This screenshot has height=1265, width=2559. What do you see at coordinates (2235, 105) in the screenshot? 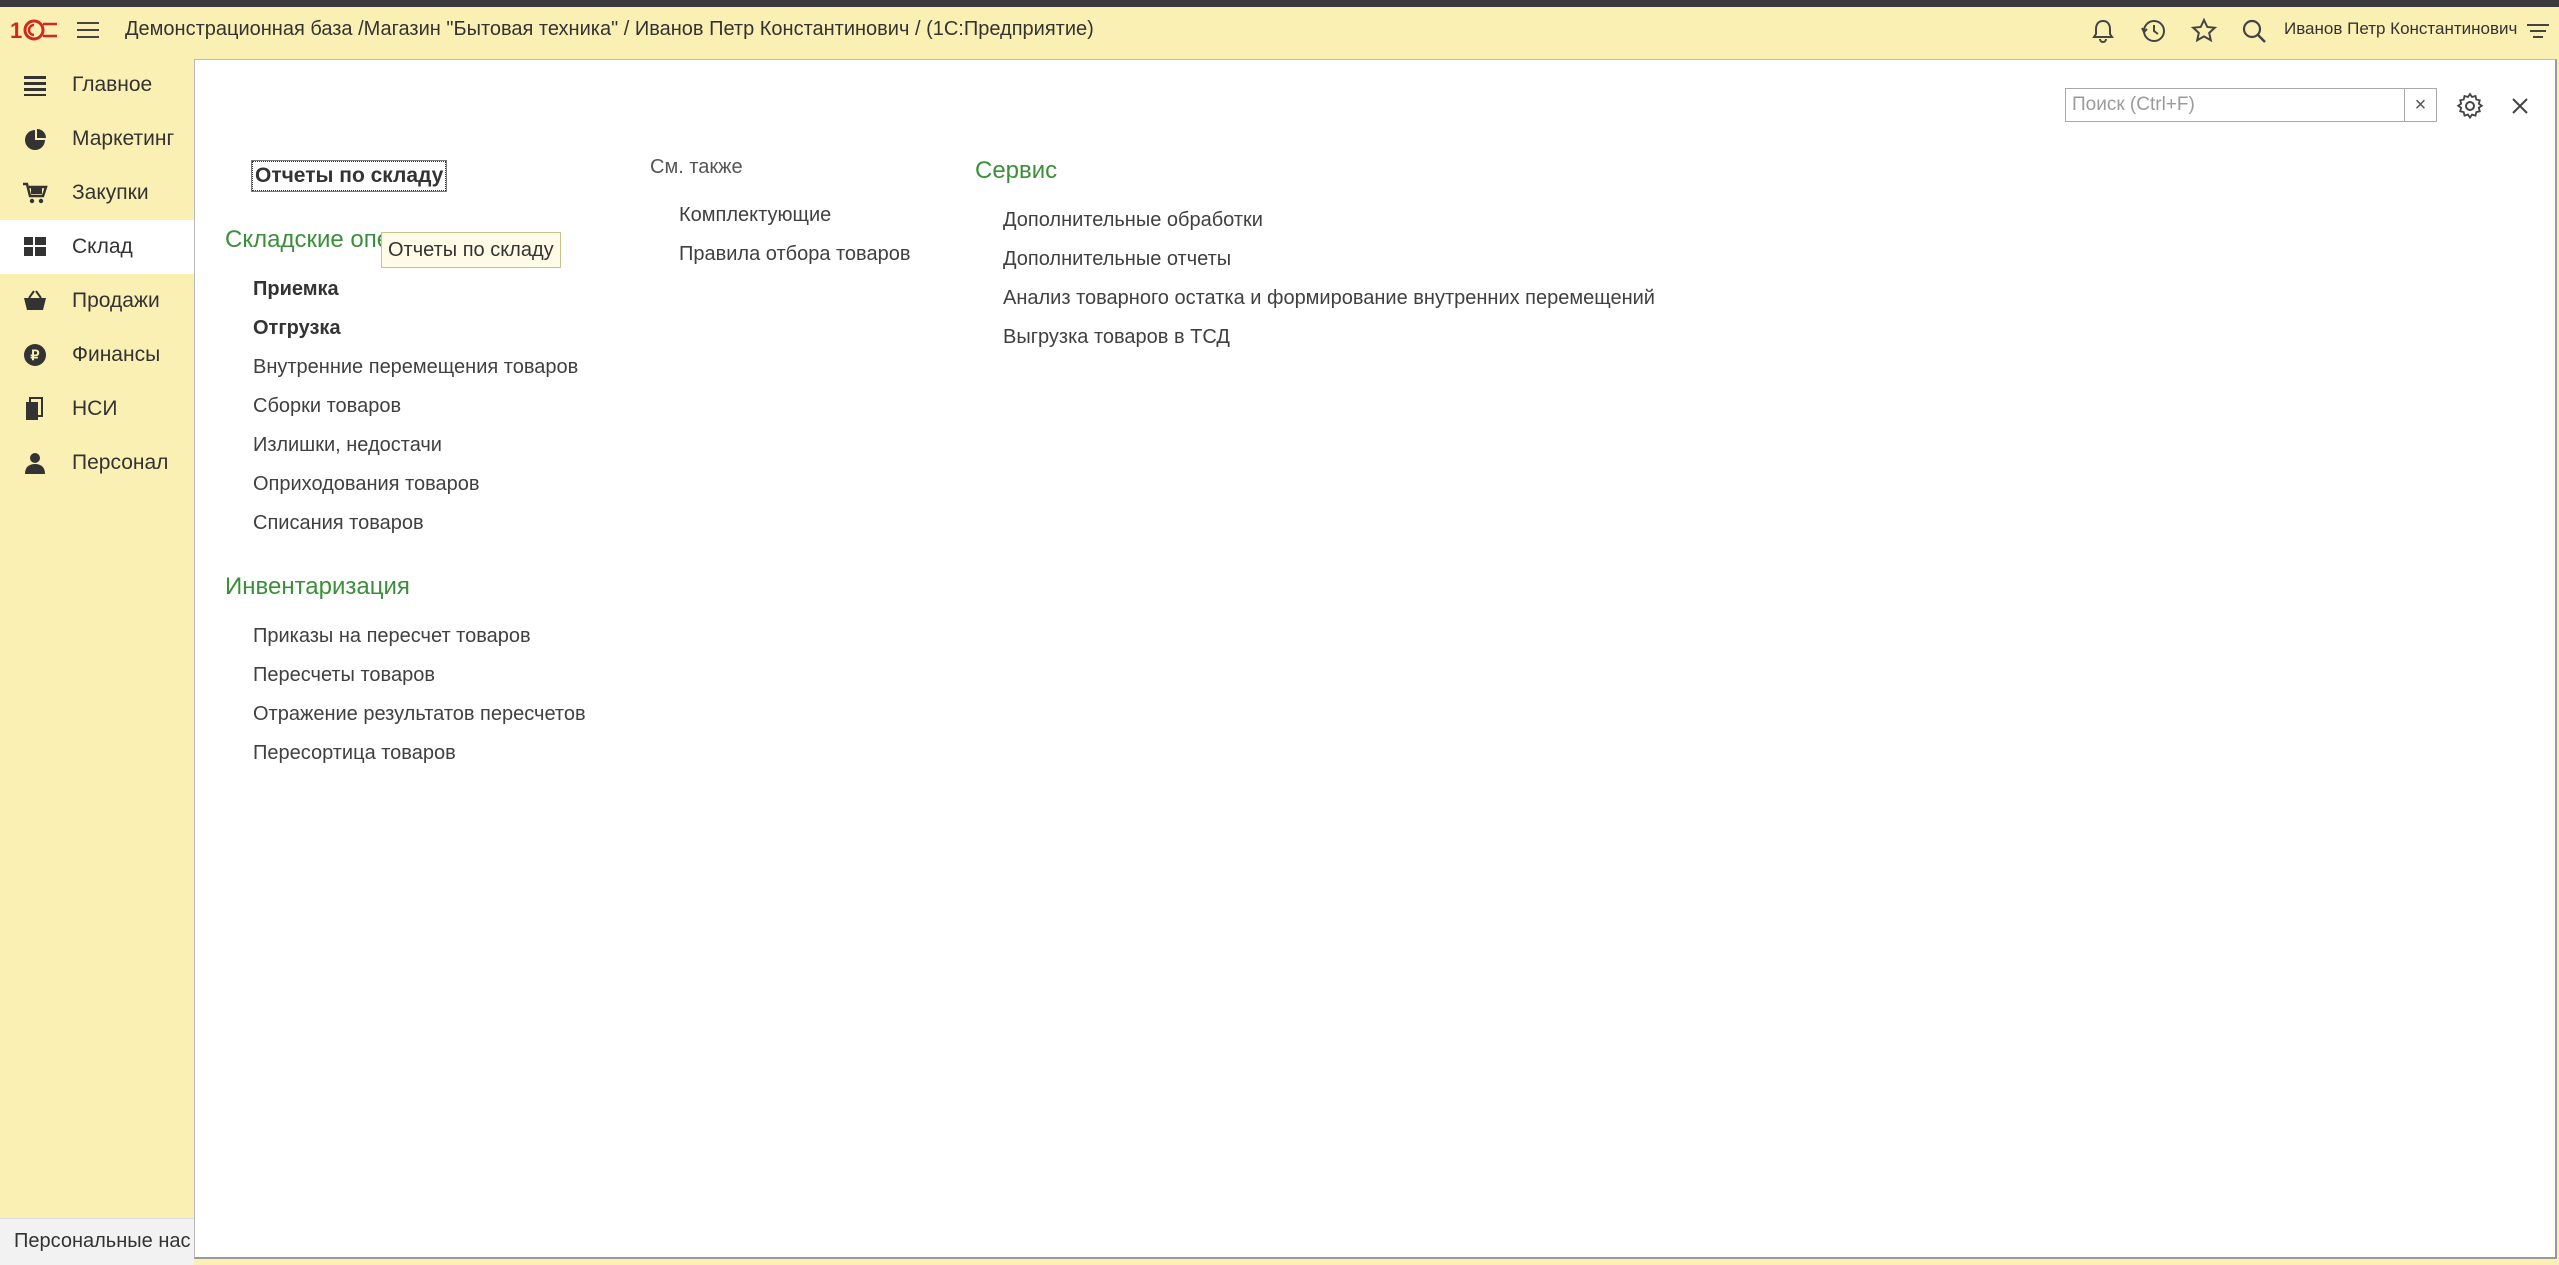
I see `search-input` at bounding box center [2235, 105].